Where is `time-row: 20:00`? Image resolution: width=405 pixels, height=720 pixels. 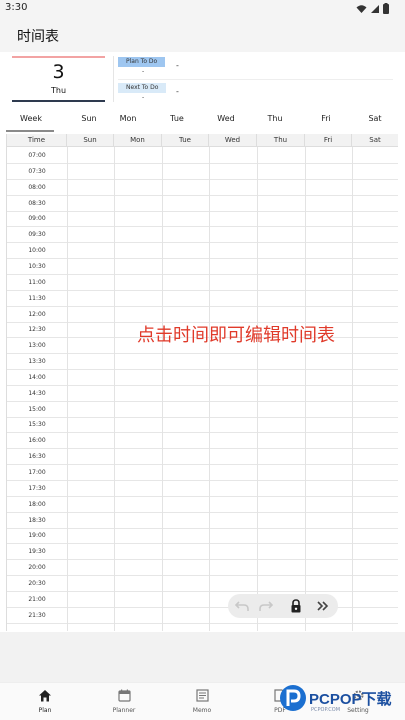
time-row: 20:00 is located at coordinates (202, 568).